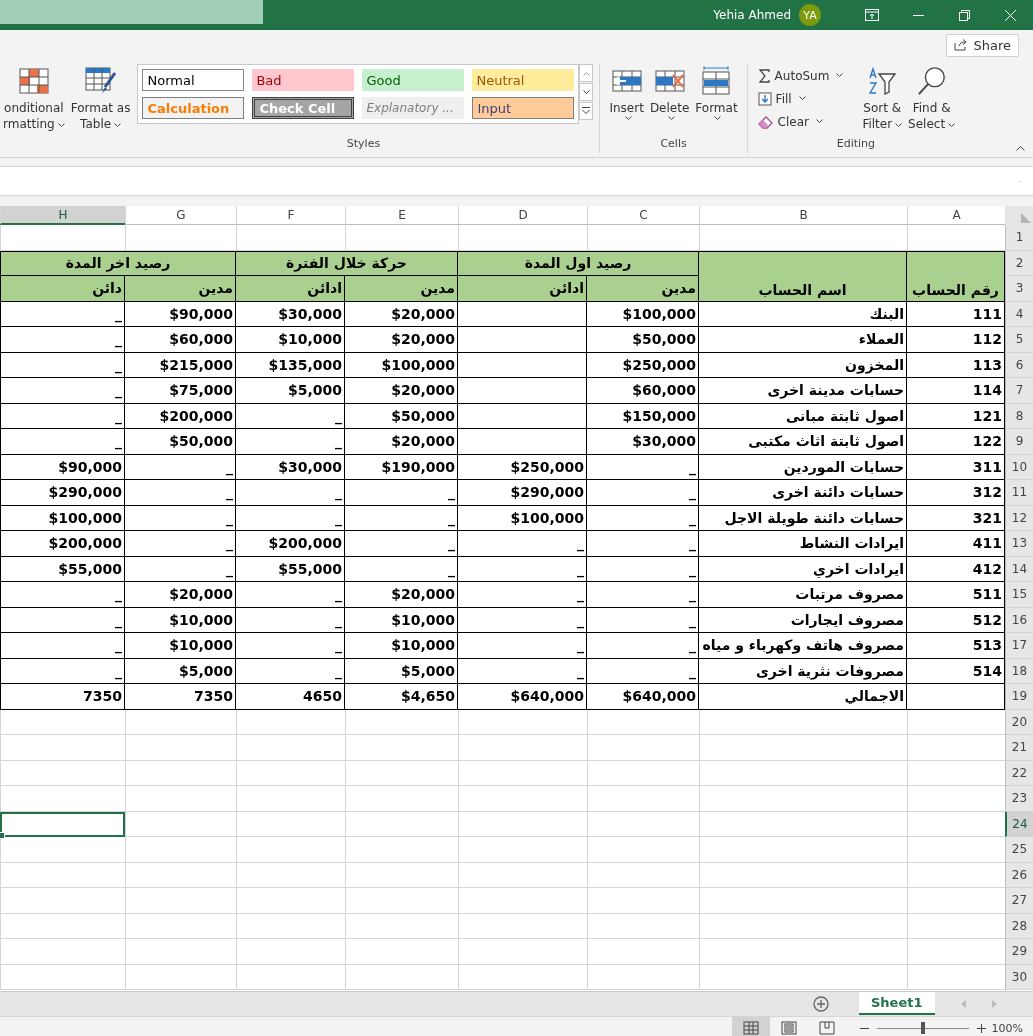 Image resolution: width=1033 pixels, height=1036 pixels. What do you see at coordinates (897, 1003) in the screenshot?
I see `sheet-tab: Sheet1` at bounding box center [897, 1003].